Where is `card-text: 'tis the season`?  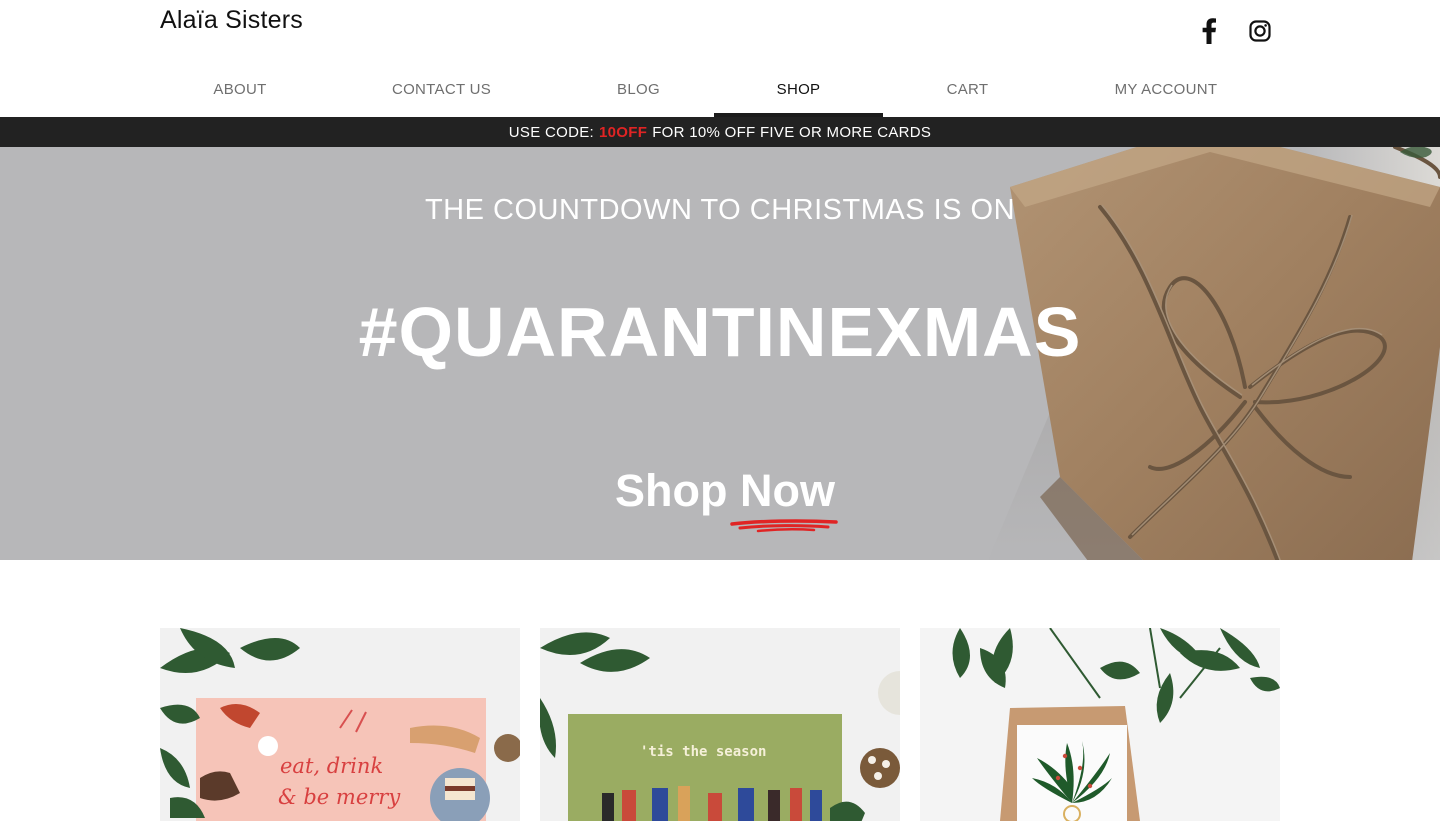
card-text: 'tis the season is located at coordinates (703, 752).